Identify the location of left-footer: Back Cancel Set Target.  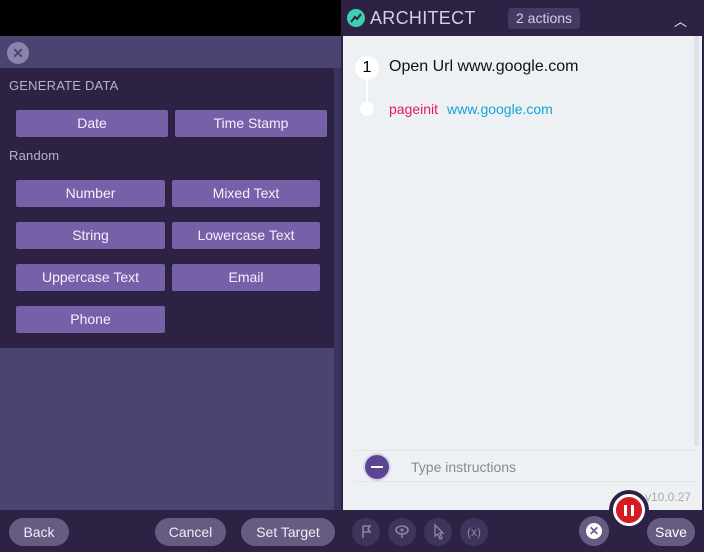
(170, 531).